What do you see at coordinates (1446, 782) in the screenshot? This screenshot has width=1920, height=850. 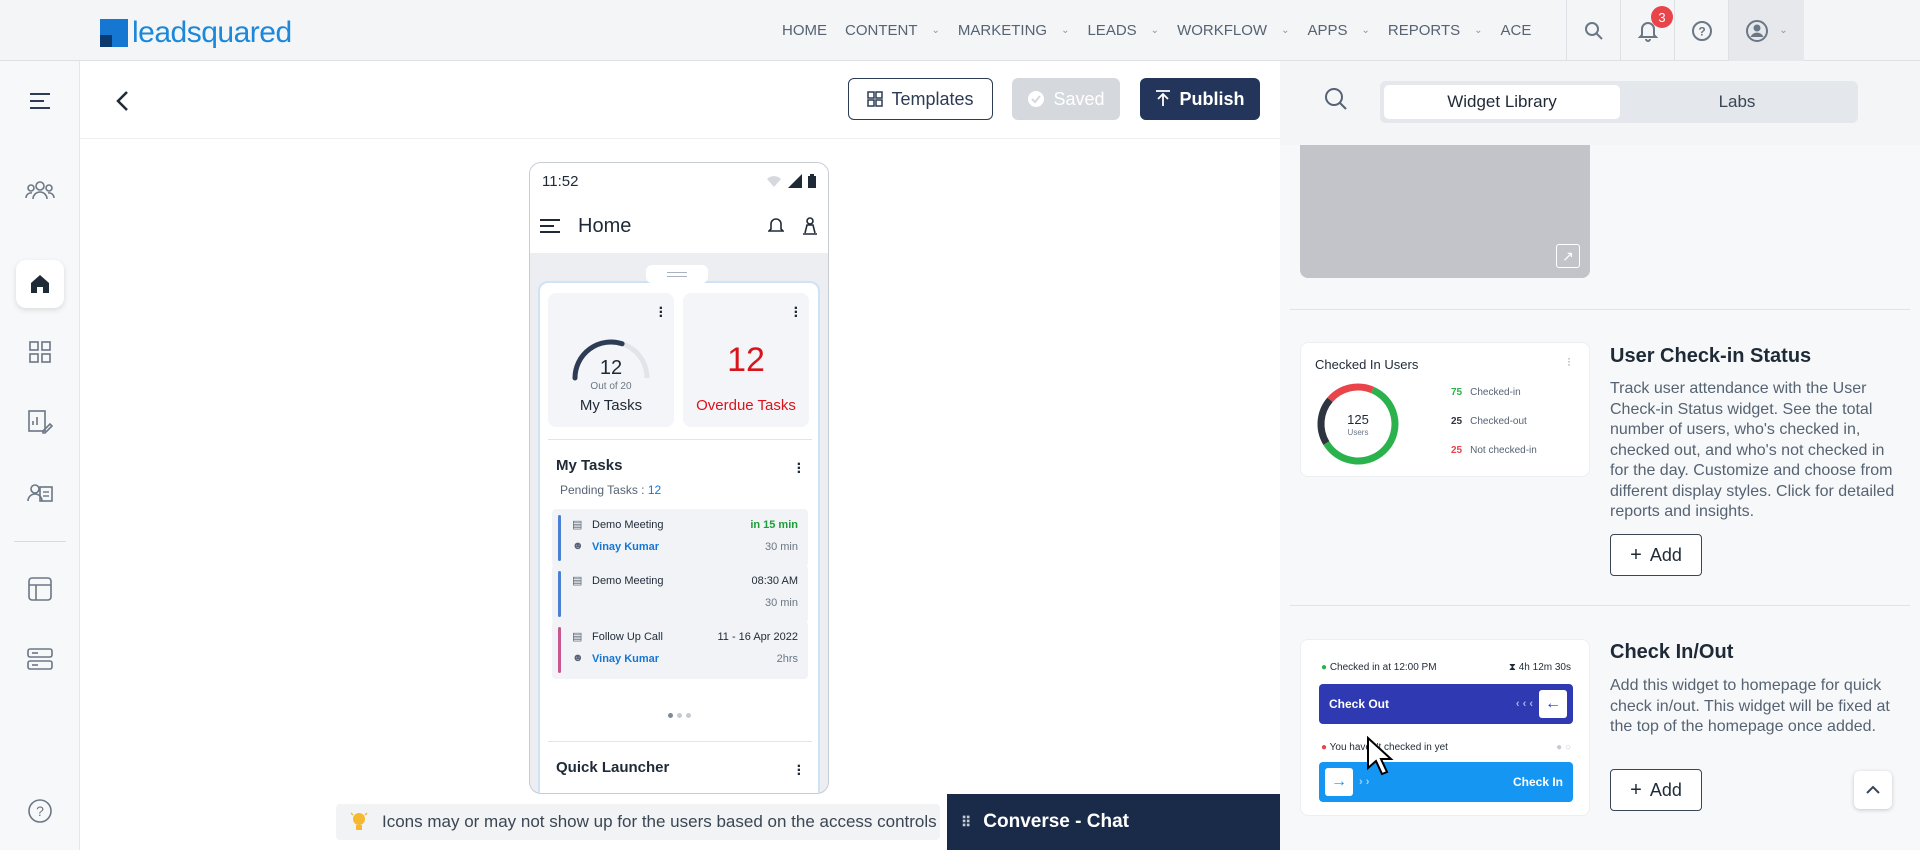 I see `check-in-bar: → › › Check In` at bounding box center [1446, 782].